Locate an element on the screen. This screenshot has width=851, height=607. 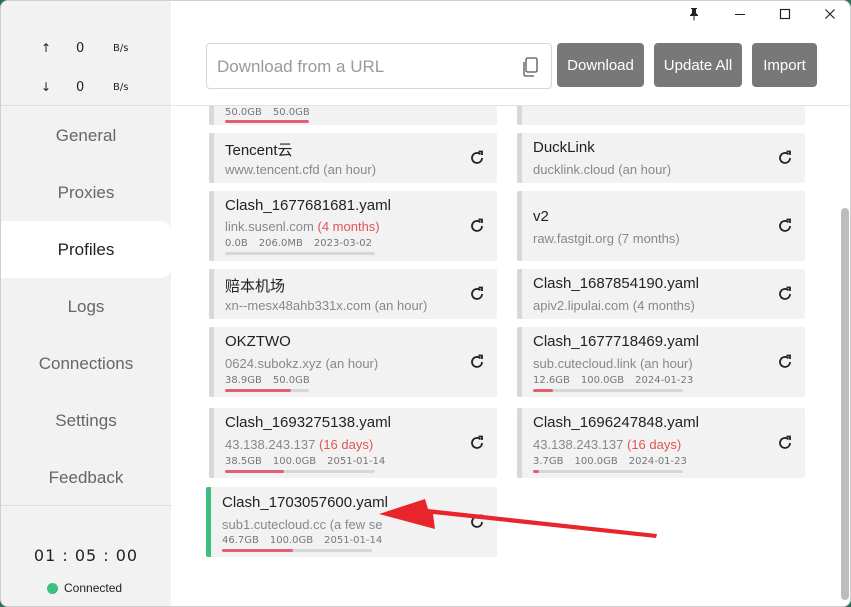
download-speed: ↓ 0 B/s is located at coordinates (86, 88).